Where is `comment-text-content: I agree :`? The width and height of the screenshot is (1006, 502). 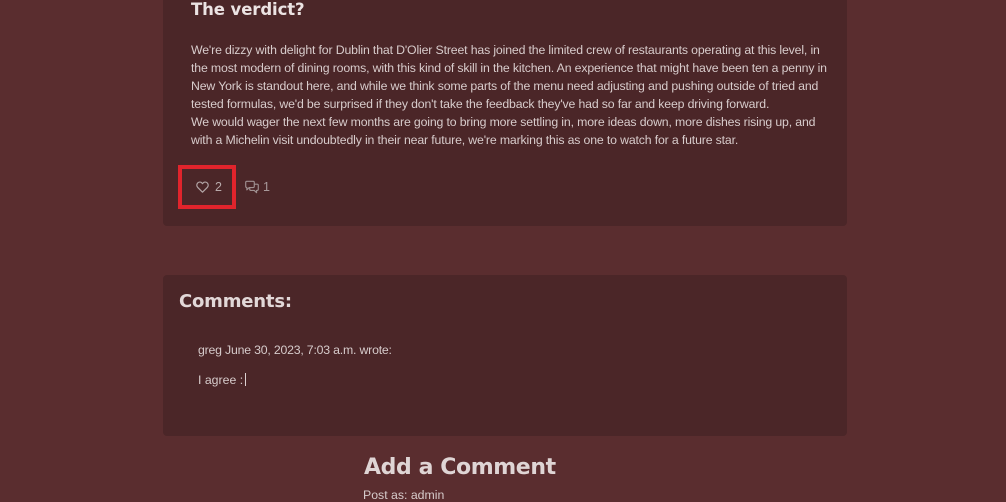
comment-text-content: I agree : is located at coordinates (221, 380).